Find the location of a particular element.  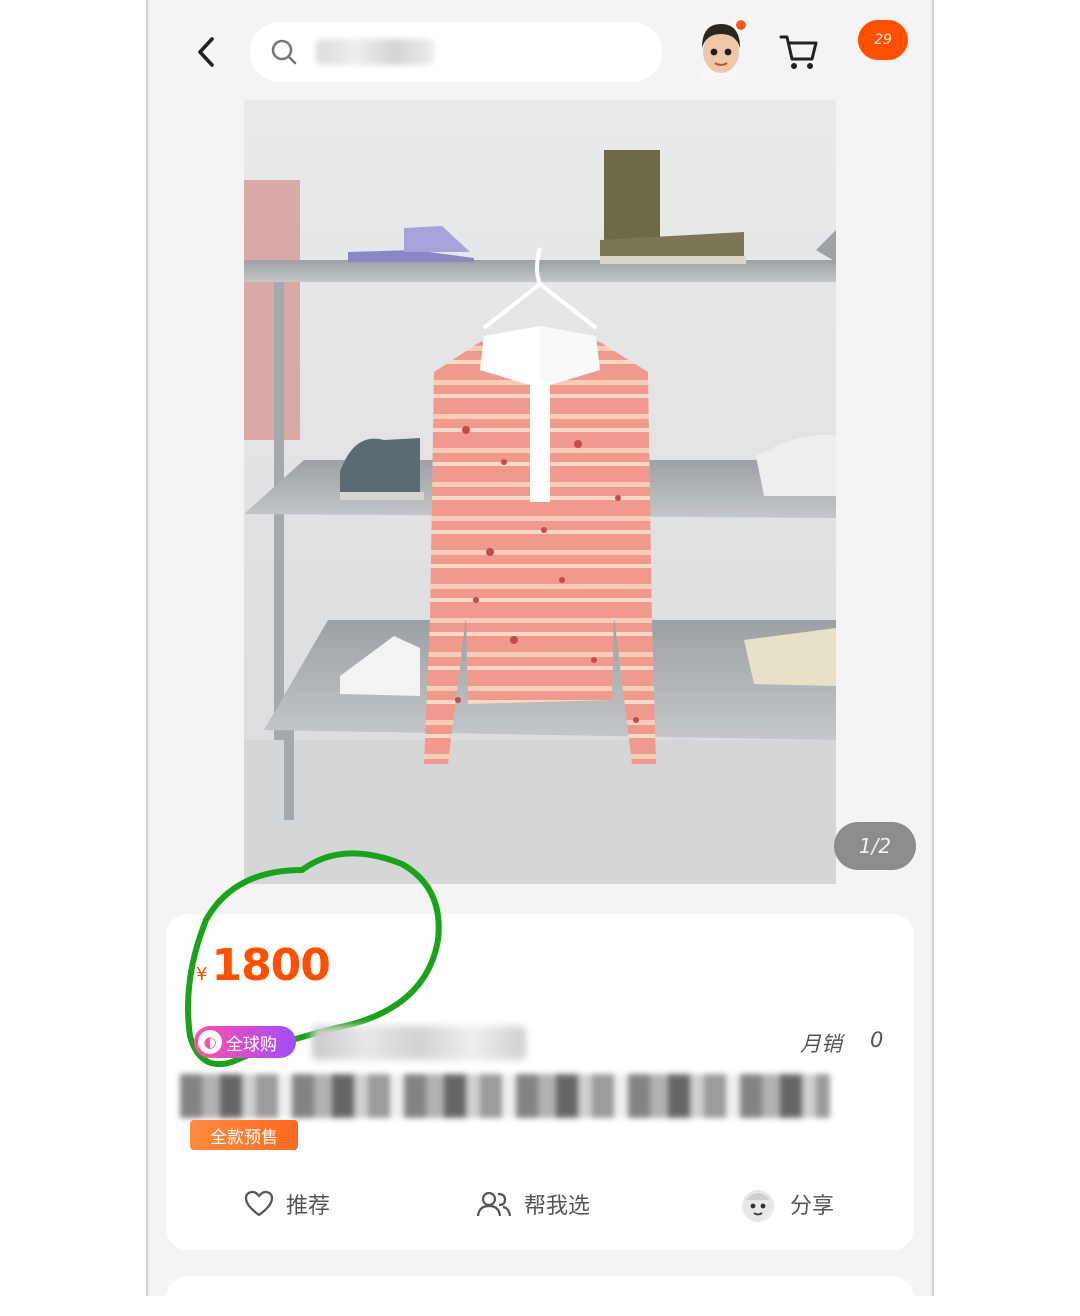

image-counter: 1/2 is located at coordinates (875, 846).